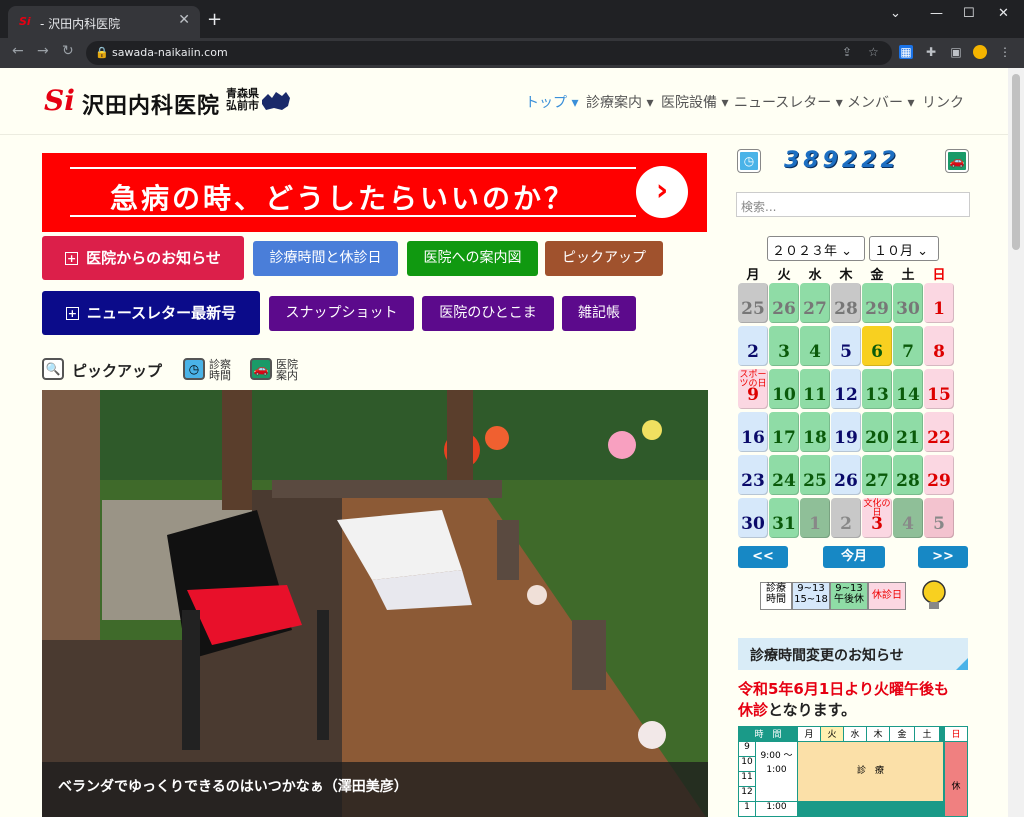  I want to click on minimize-icon: —, so click(936, 13).